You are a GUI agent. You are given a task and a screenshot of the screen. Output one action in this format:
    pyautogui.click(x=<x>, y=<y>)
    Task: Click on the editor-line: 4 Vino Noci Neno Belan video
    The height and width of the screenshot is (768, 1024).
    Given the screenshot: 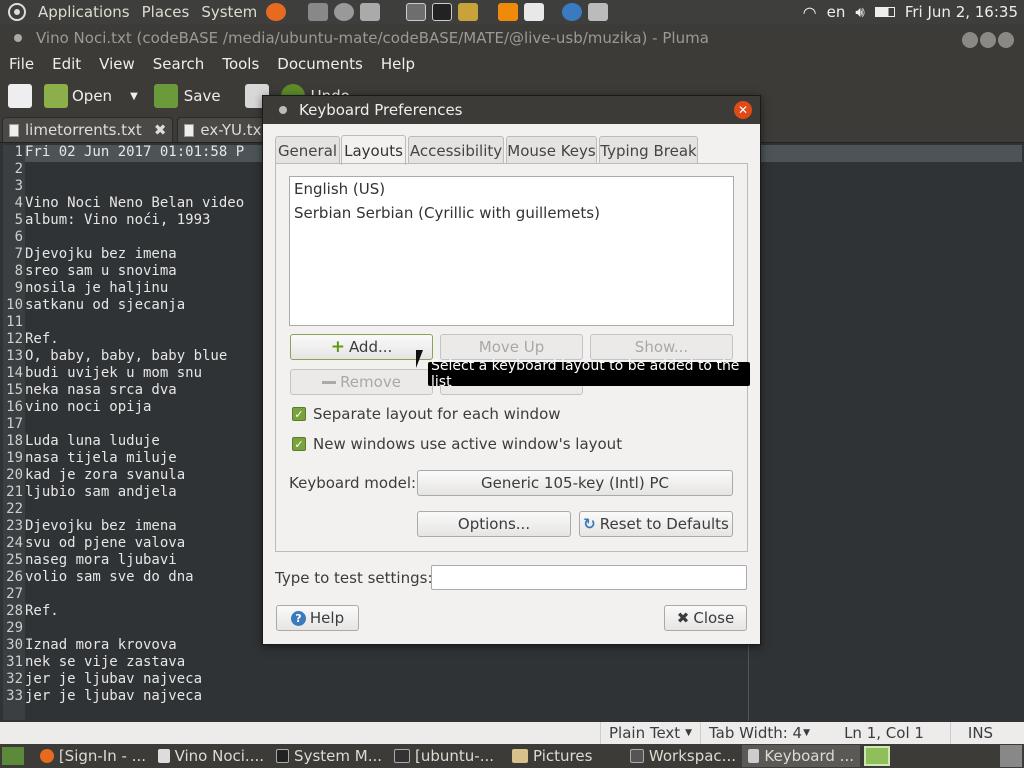 What is the action you would take?
    pyautogui.click(x=124, y=203)
    